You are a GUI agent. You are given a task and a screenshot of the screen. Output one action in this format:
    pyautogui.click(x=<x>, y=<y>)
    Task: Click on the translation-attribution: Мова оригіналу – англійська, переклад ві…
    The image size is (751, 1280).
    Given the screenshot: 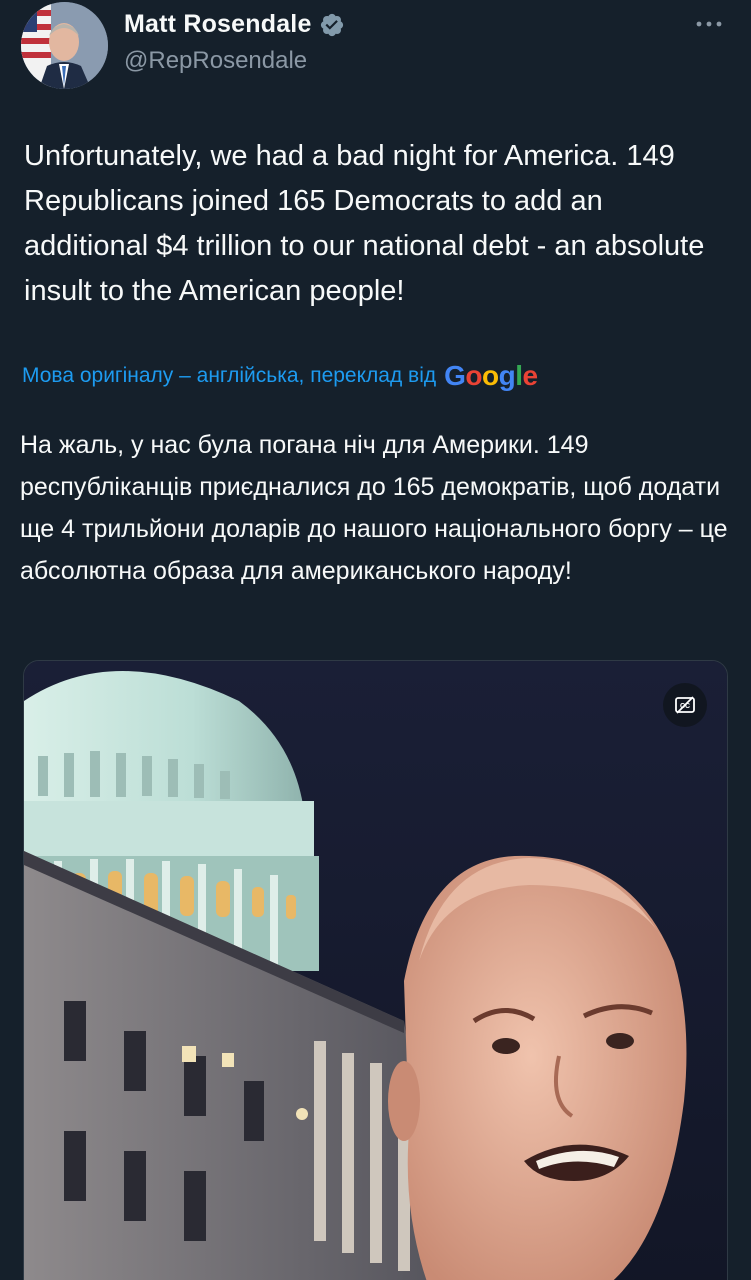 What is the action you would take?
    pyautogui.click(x=280, y=376)
    